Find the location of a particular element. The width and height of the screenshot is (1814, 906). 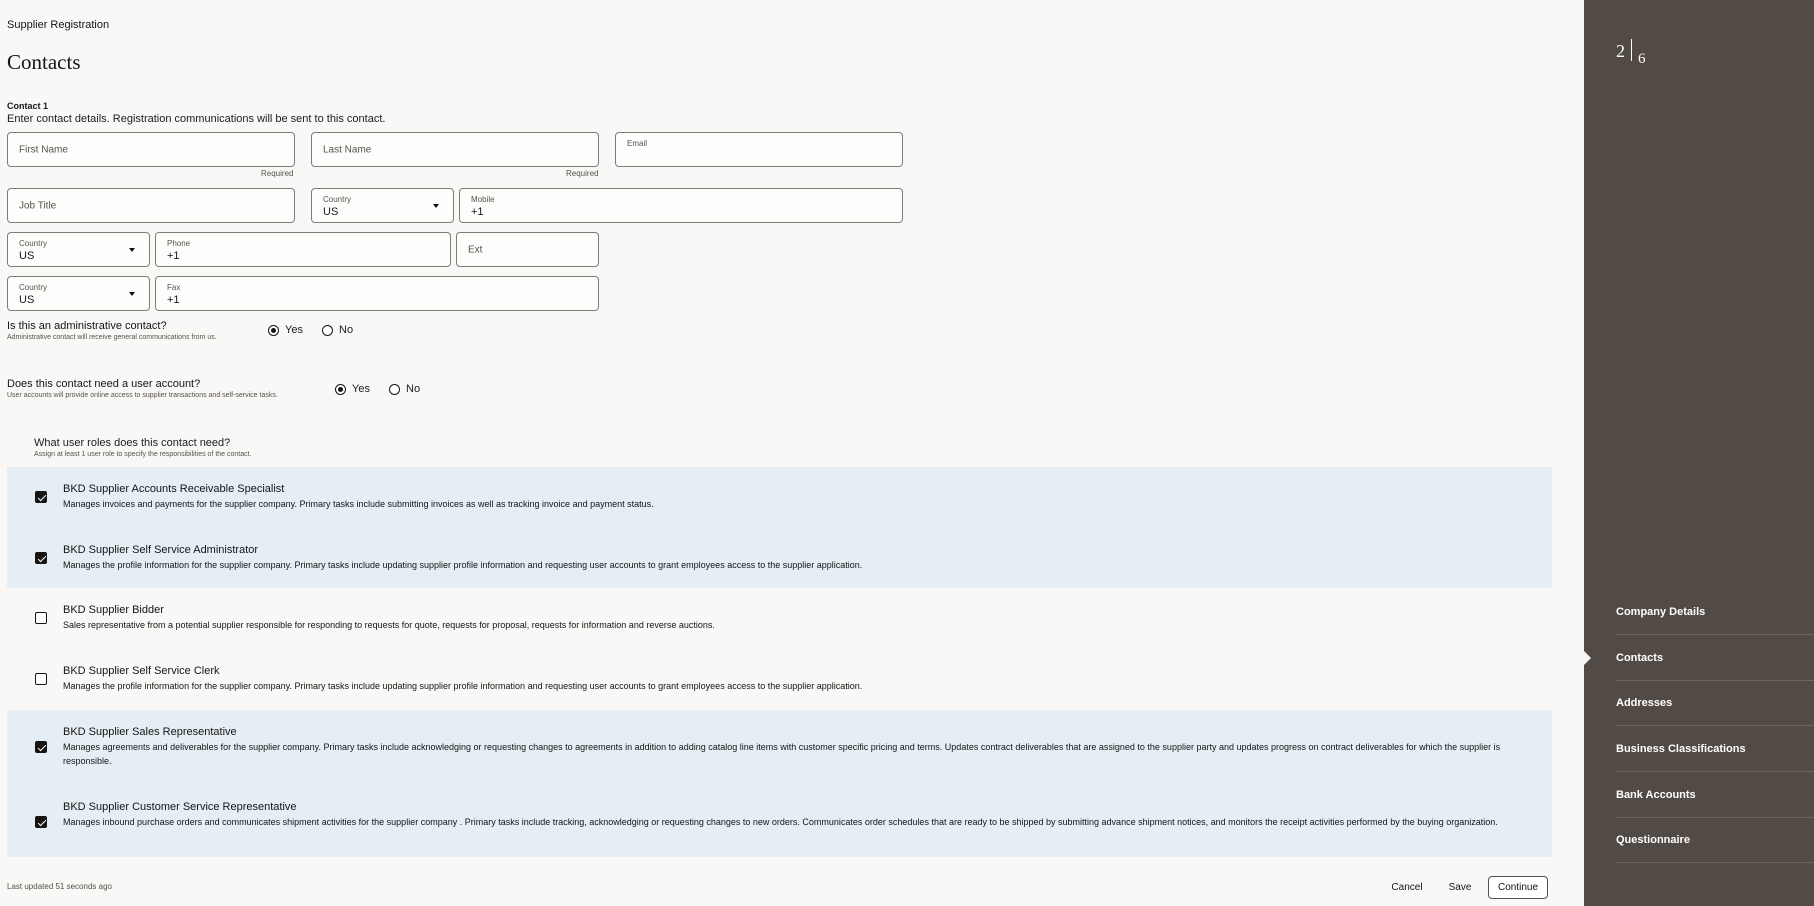

fax-label: Fax is located at coordinates (174, 287).